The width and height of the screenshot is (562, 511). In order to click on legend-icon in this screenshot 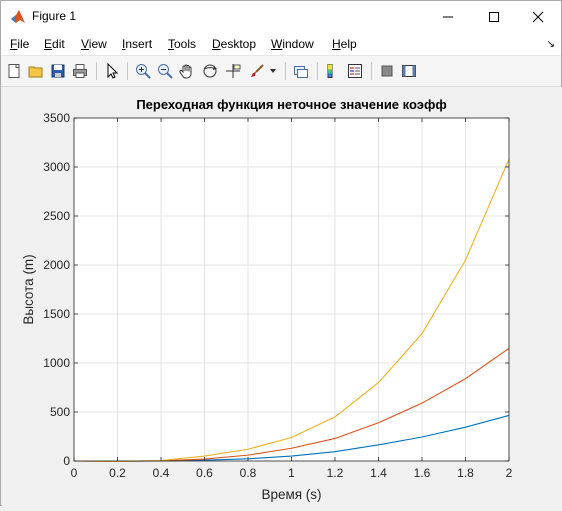, I will do `click(355, 71)`.